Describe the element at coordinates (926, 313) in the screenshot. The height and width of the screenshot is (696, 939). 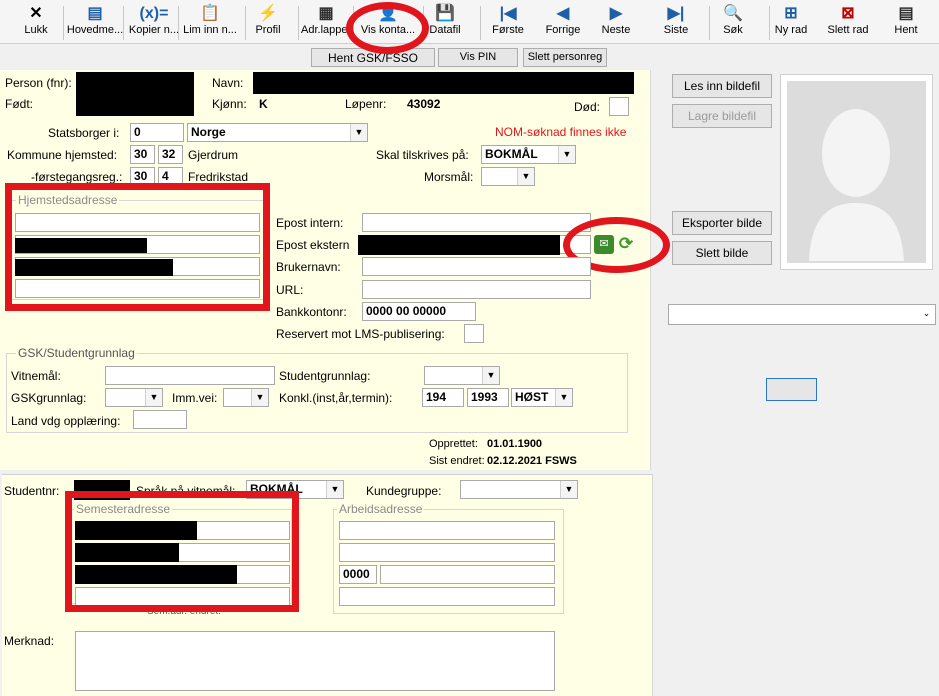
I see `chevron-down-icon: ⌄` at that location.